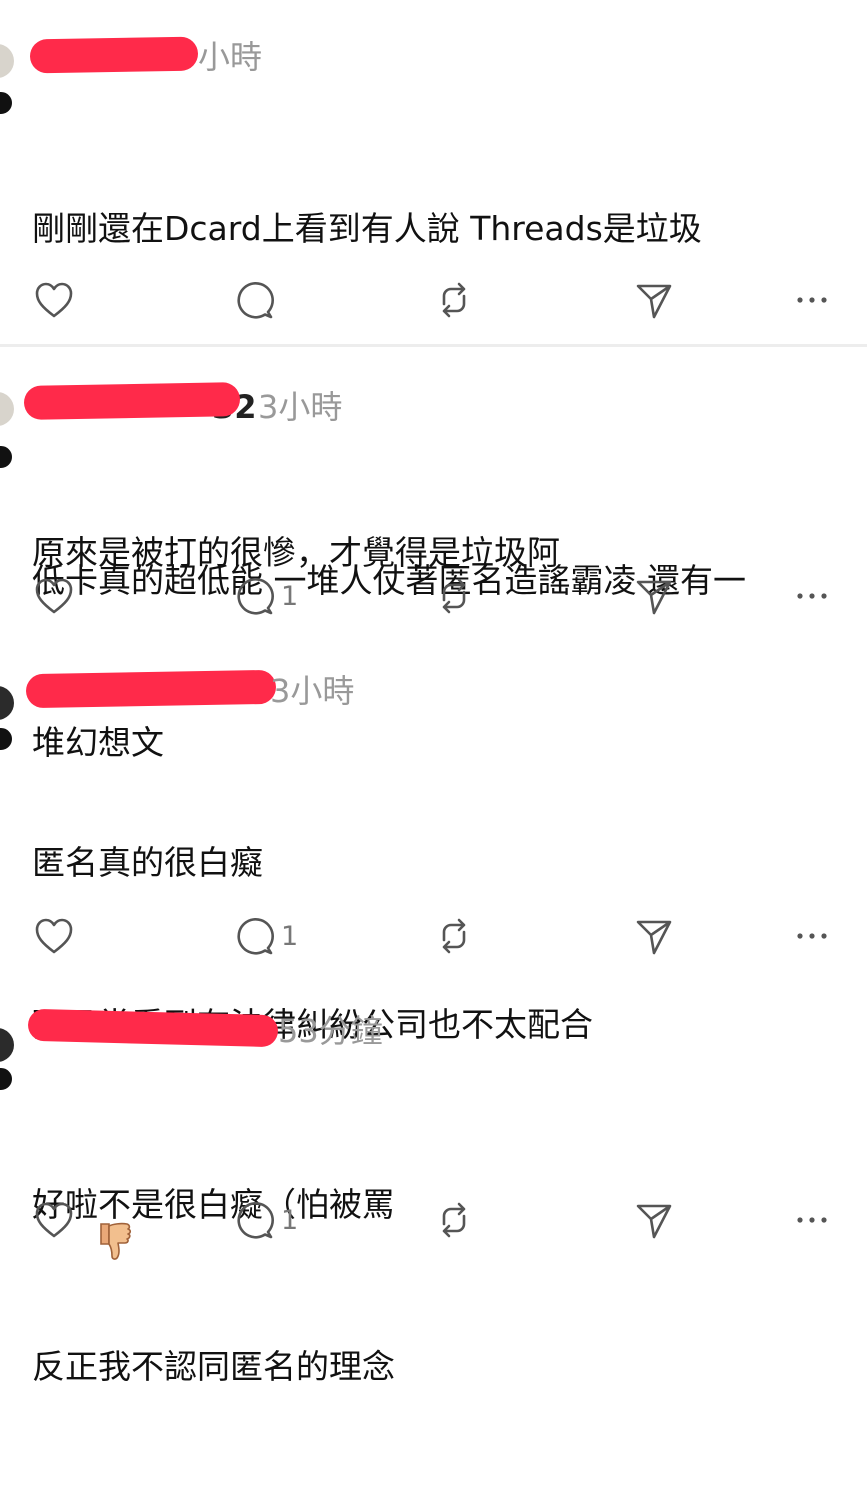  What do you see at coordinates (213, 1366) in the screenshot?
I see `post-line: 反正我不認同匿名的理念` at bounding box center [213, 1366].